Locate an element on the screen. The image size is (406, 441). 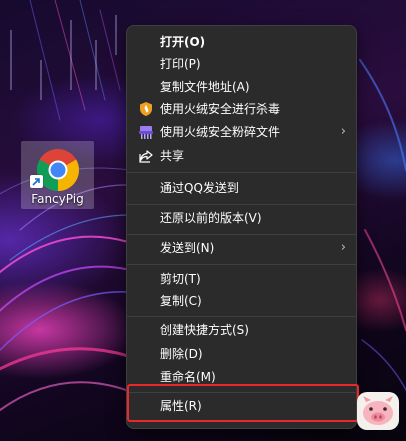
menu-item-label: 打开(O) is located at coordinates (183, 42).